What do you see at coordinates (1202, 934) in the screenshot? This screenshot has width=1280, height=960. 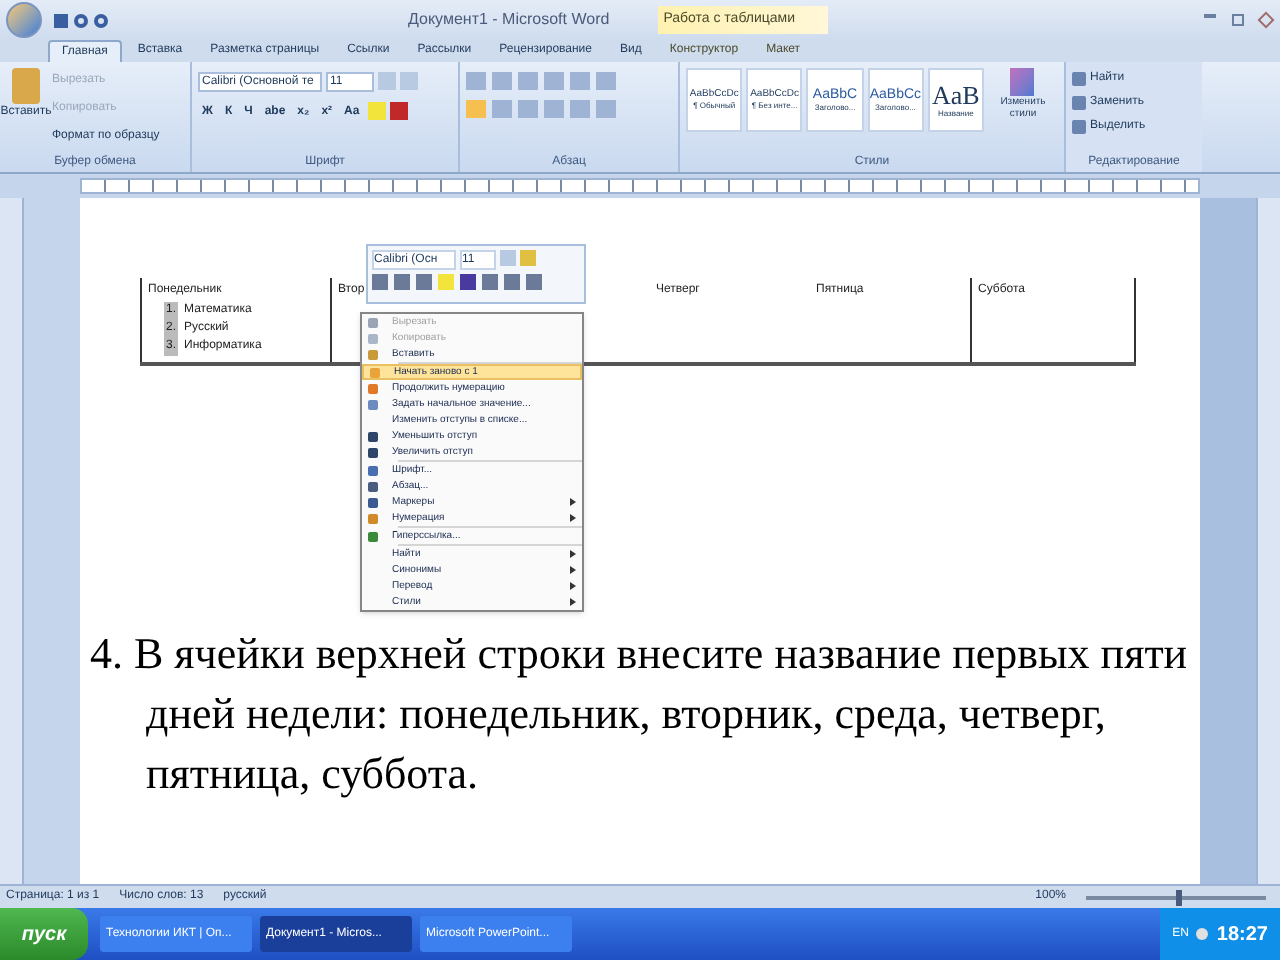 I see `tray-icon` at bounding box center [1202, 934].